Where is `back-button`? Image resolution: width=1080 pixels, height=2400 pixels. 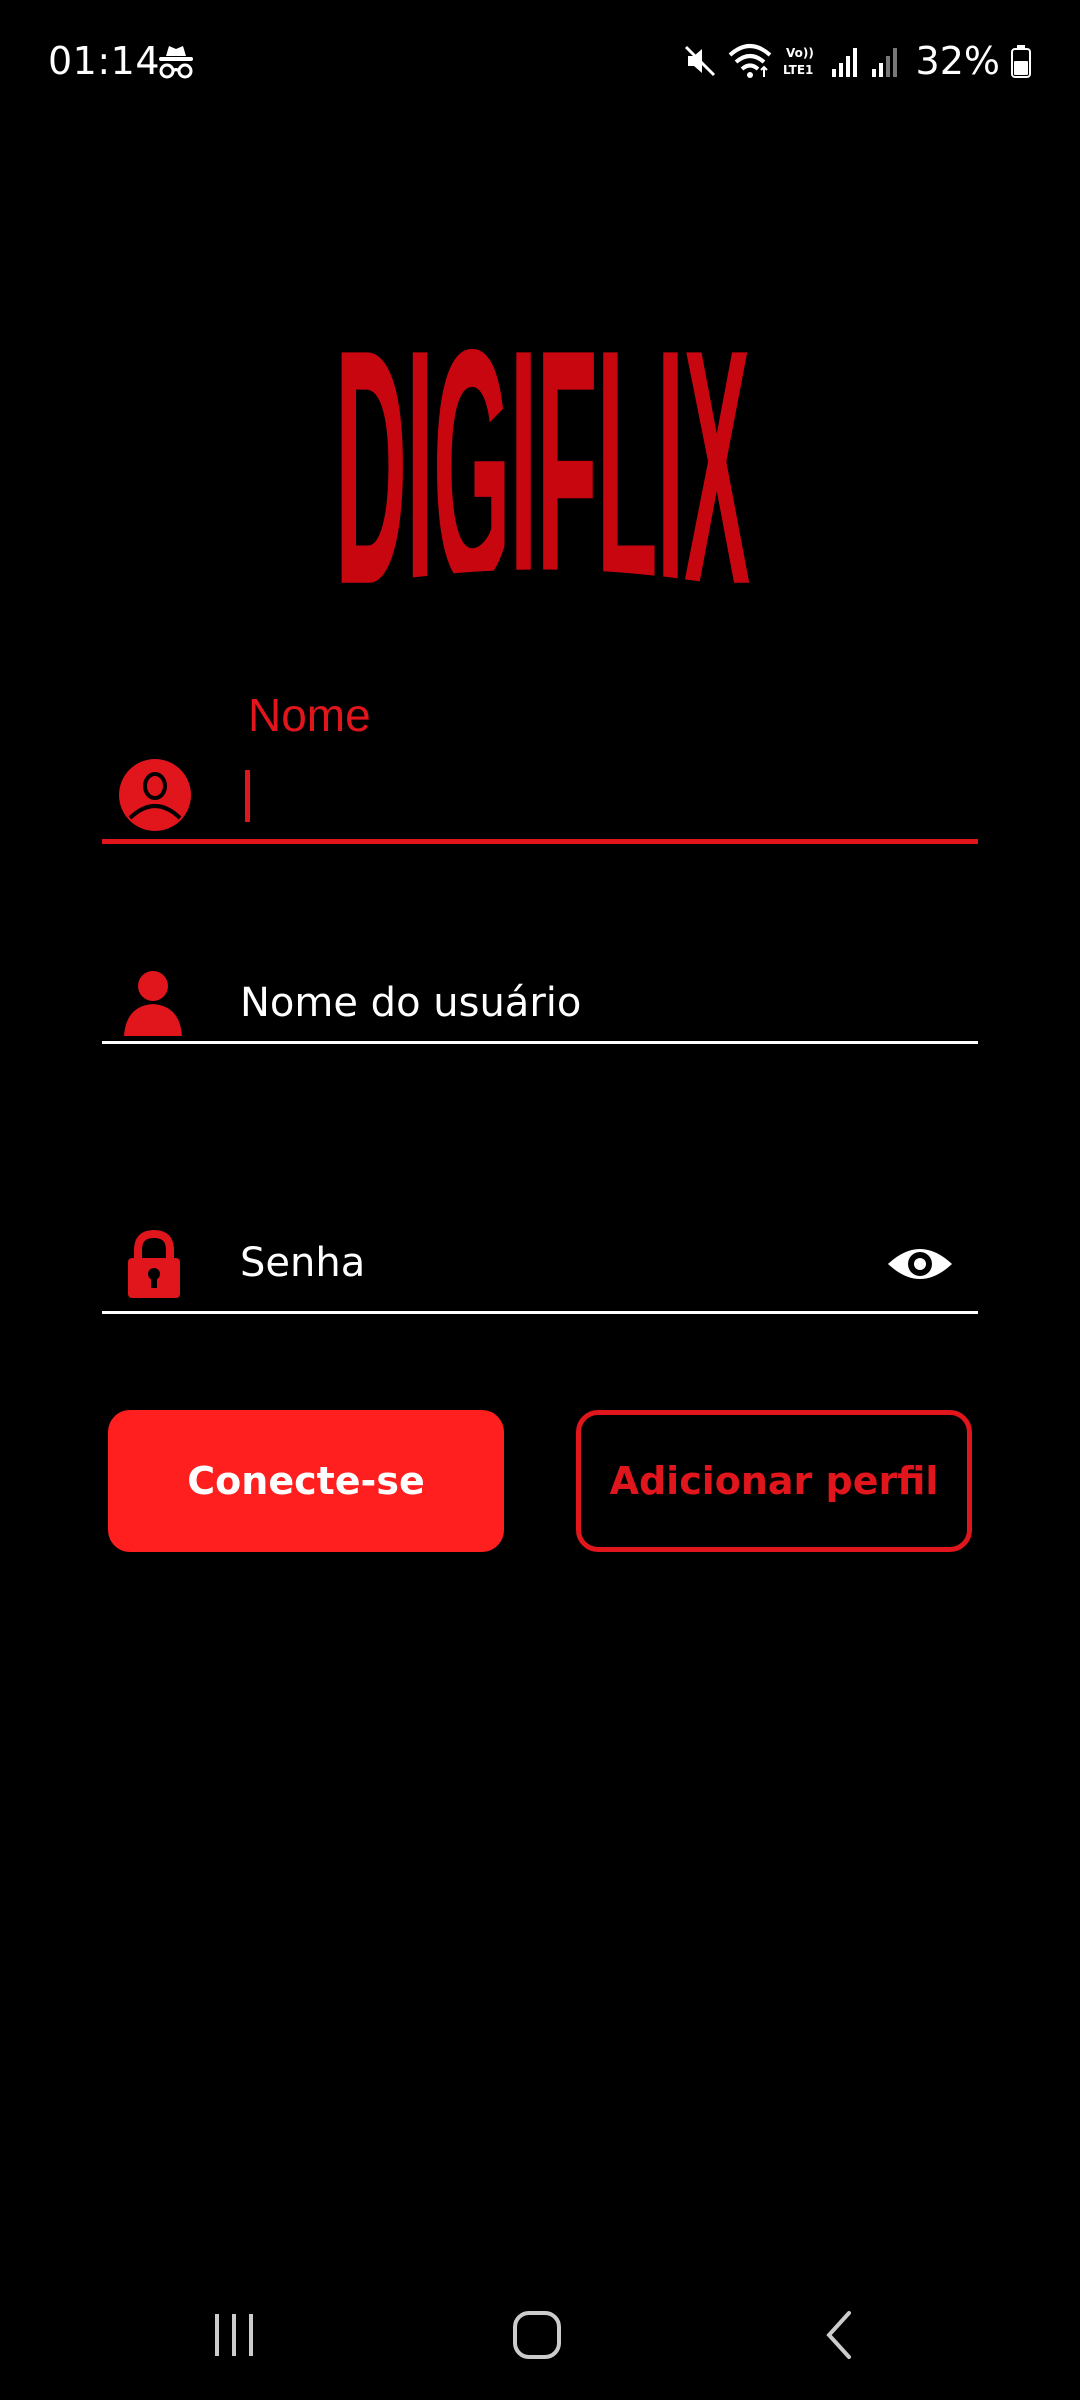
back-button is located at coordinates (840, 2335).